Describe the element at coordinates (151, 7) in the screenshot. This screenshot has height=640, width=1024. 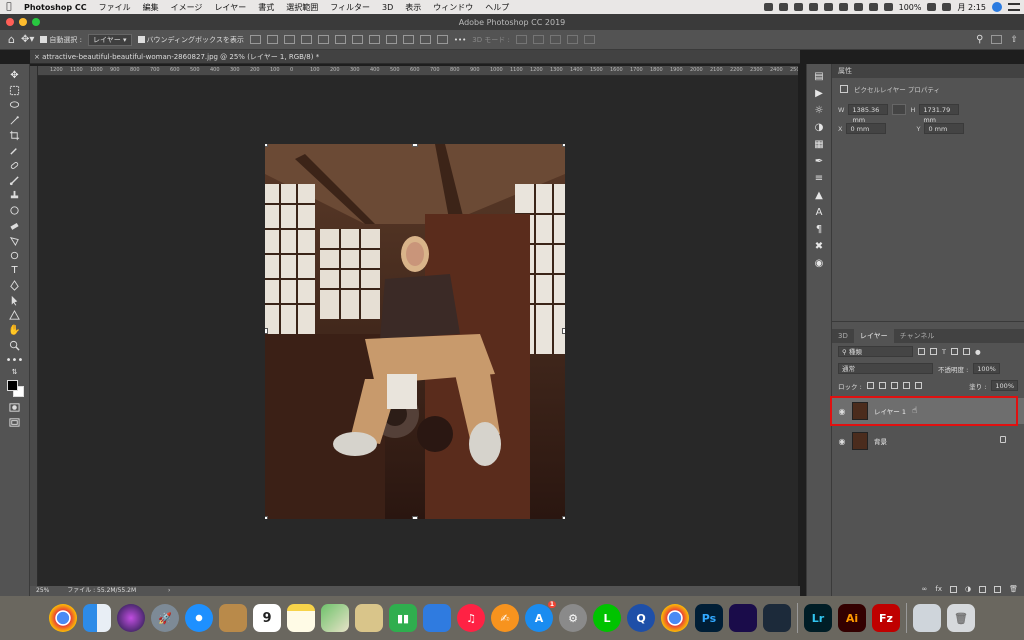
I see `menu-edit: 編集` at that location.